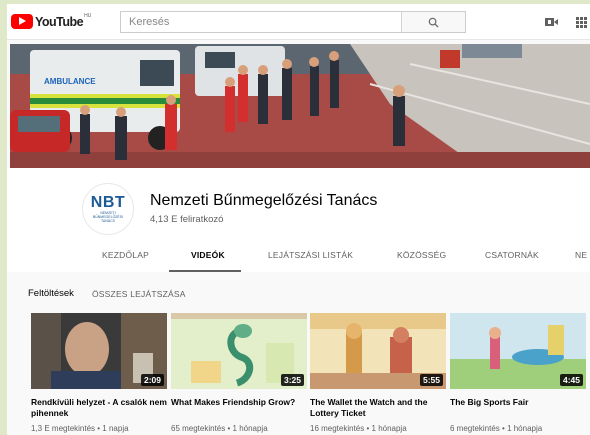 This screenshot has height=435, width=590. I want to click on play-all-link: ÖSSZES LEJÁTSZÁSA, so click(139, 294).